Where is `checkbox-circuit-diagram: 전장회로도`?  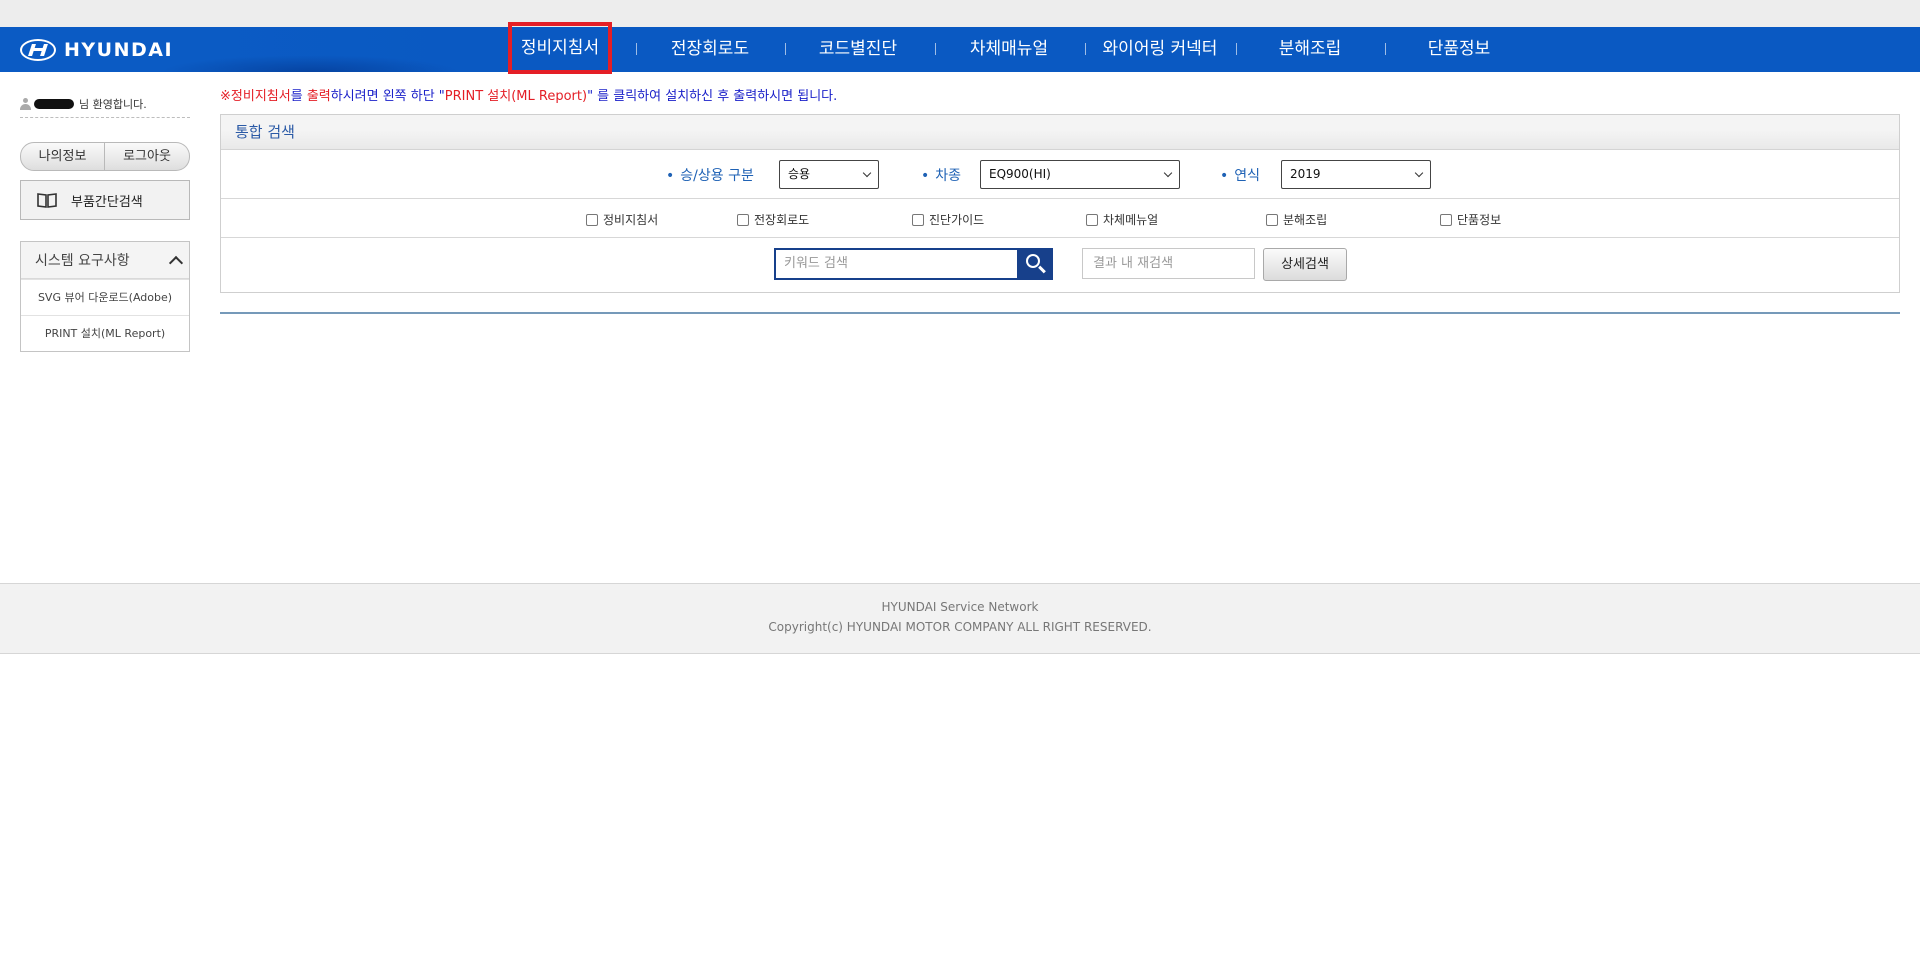 checkbox-circuit-diagram: 전장회로도 is located at coordinates (773, 219).